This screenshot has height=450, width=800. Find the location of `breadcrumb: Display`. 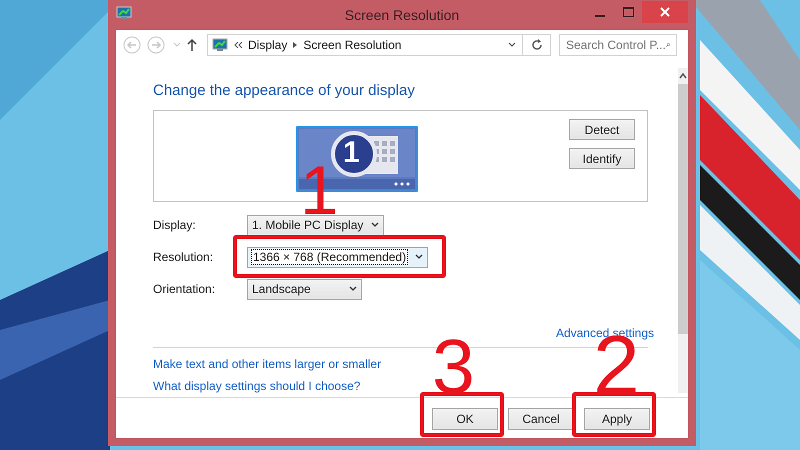

breadcrumb: Display is located at coordinates (268, 45).